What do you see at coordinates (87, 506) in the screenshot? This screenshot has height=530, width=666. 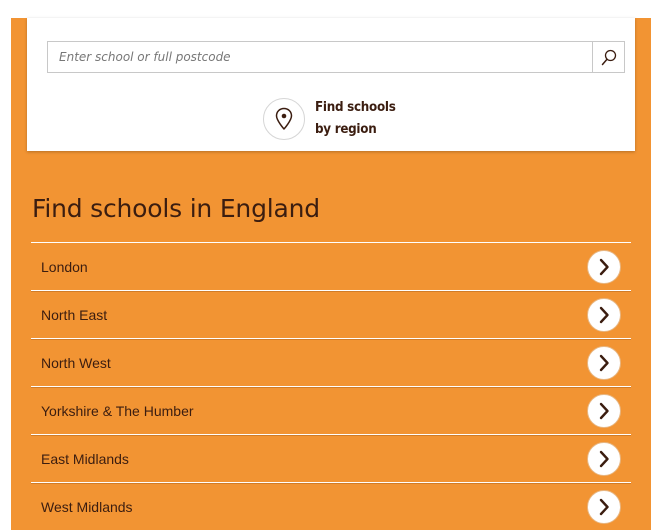 I see `region-item-label: West Midlands` at bounding box center [87, 506].